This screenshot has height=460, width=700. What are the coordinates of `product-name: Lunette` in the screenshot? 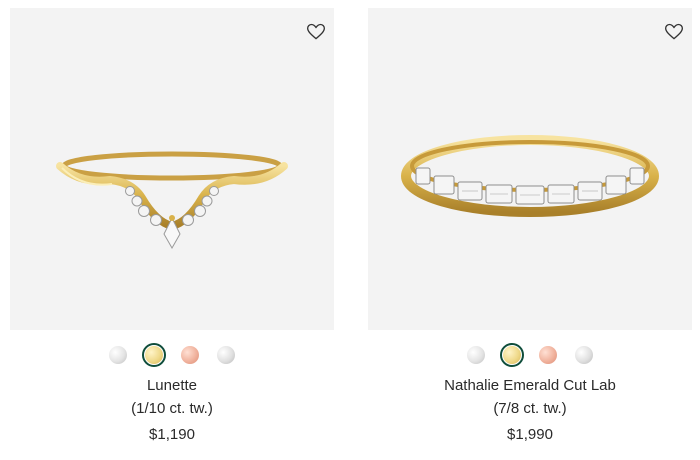 It's located at (172, 385).